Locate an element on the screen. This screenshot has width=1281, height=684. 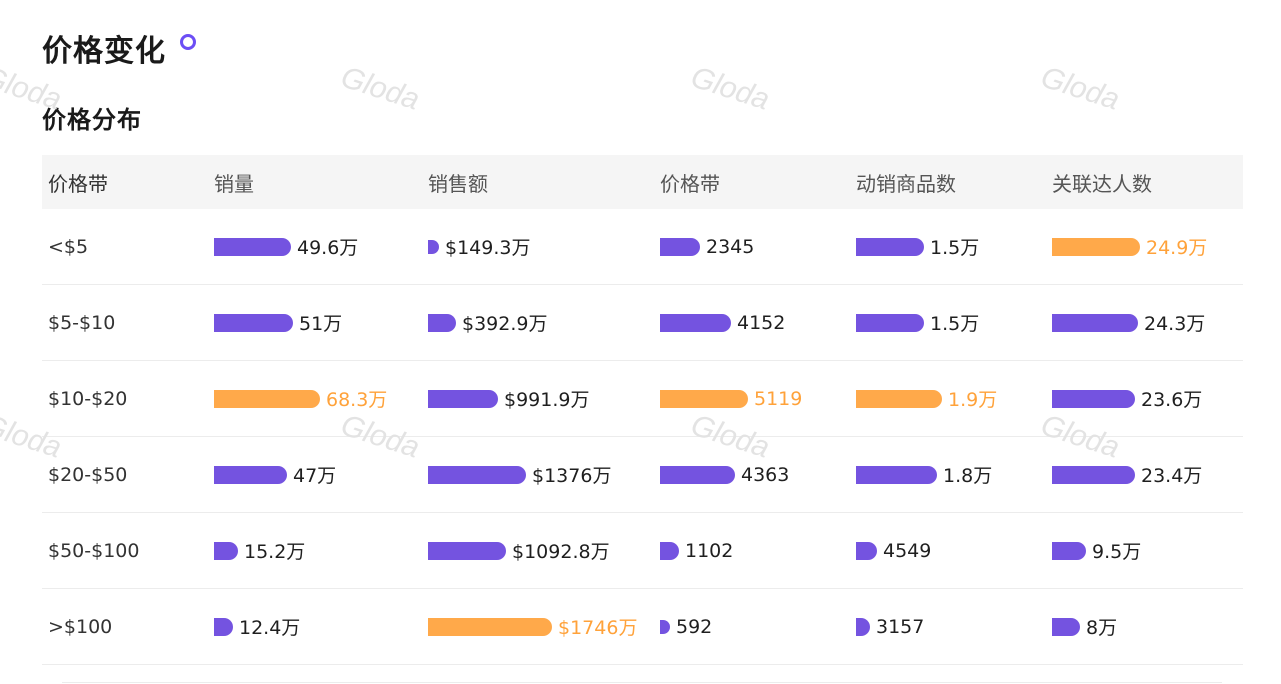
active-products-value: 4549 is located at coordinates (907, 550).